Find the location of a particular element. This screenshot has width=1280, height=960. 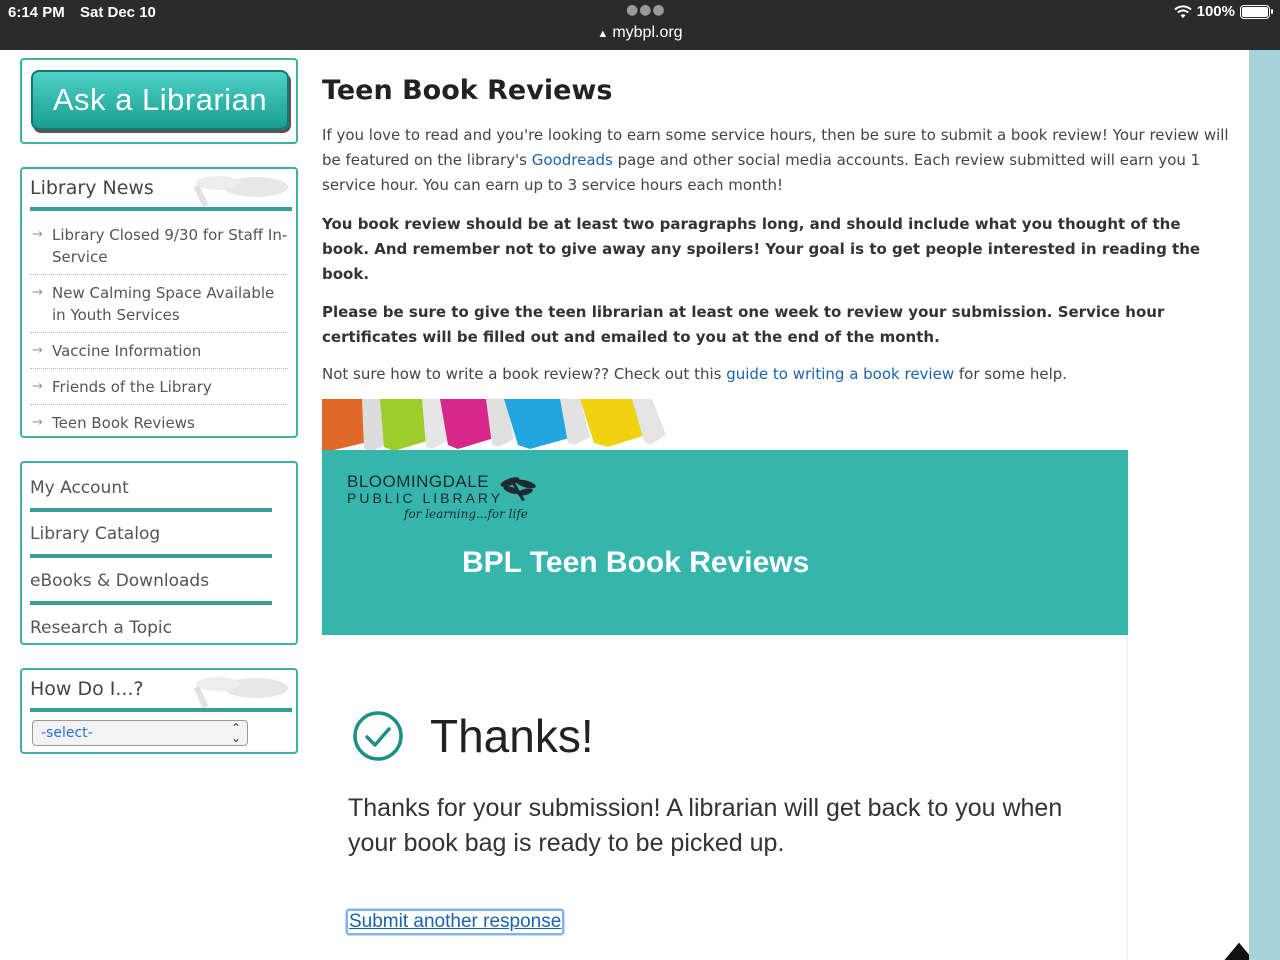

news-item: → Vaccine Information is located at coordinates (159, 351).